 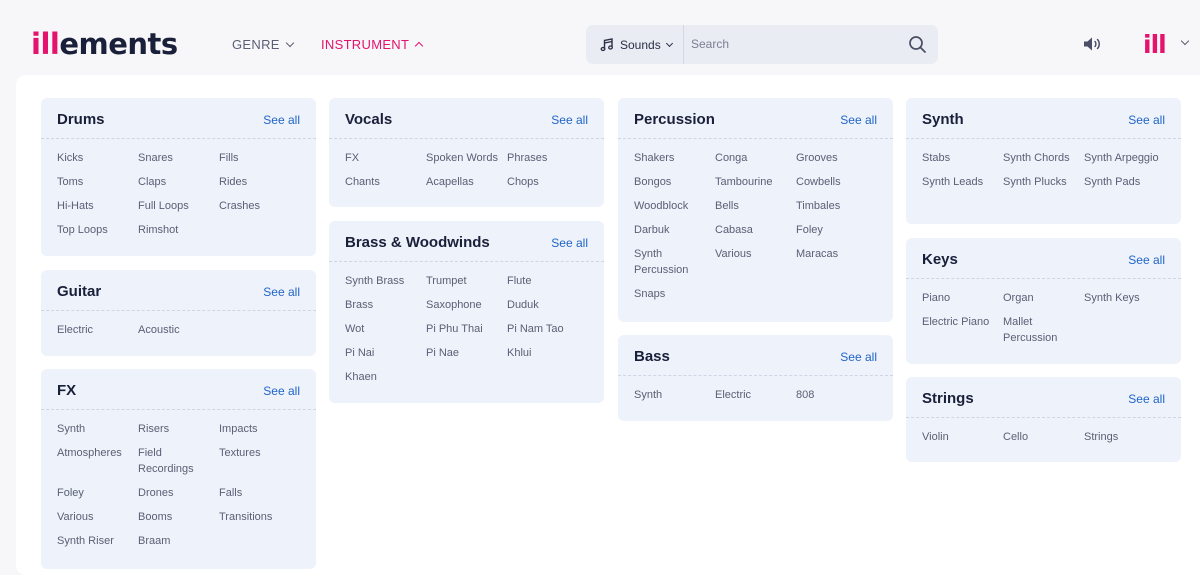 I want to click on category-item: Saxophone, so click(x=466, y=305).